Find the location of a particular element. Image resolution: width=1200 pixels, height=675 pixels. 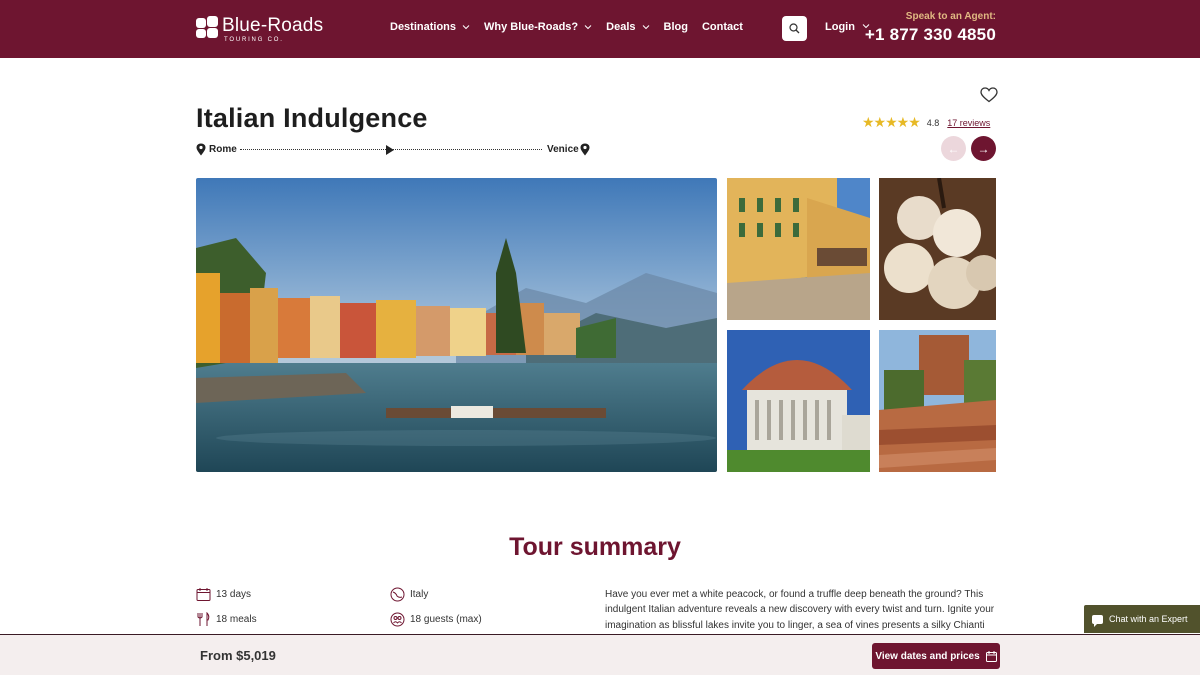

gallery-thumb-pisa-baptistery is located at coordinates (798, 401).